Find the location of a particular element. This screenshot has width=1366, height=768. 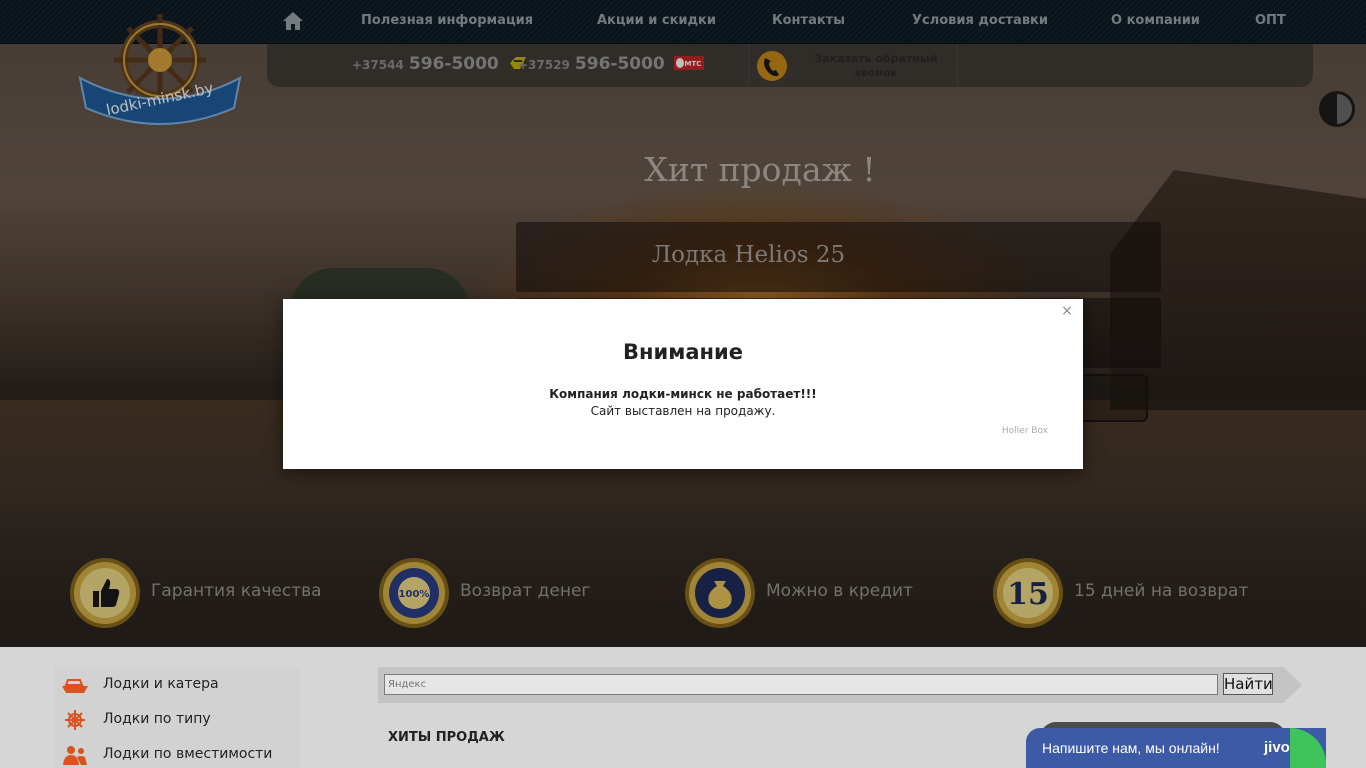

modal-message-bold: Компания лодки-минск не работает!!! is located at coordinates (683, 394).